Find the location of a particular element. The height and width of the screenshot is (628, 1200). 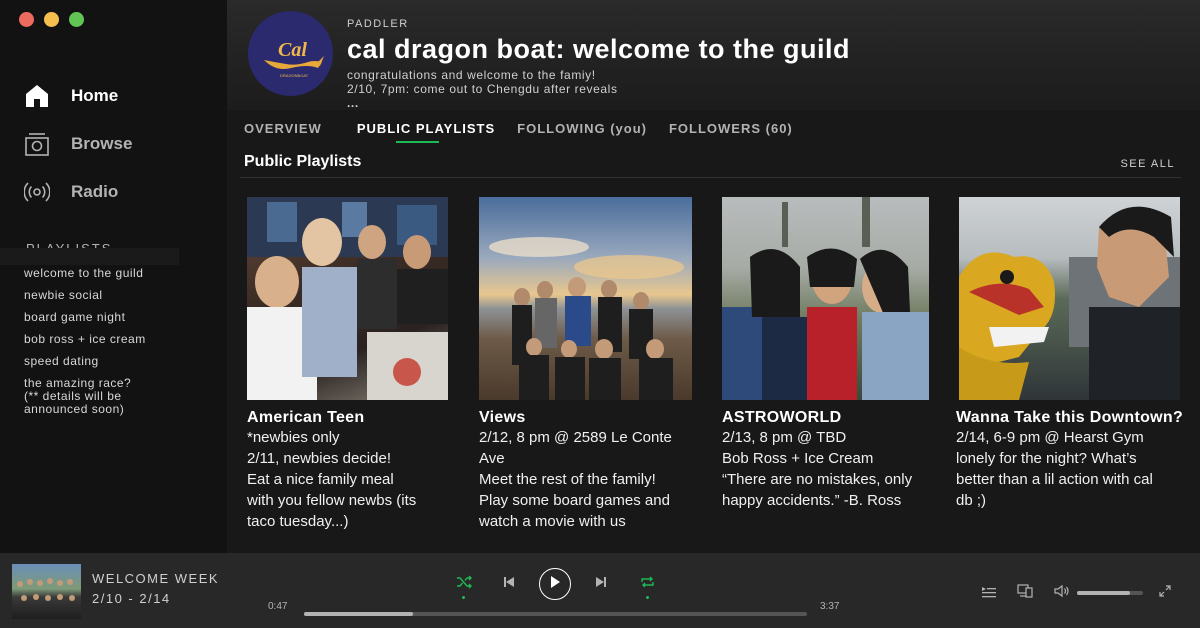

nav-home: Home is located at coordinates (78, 96).